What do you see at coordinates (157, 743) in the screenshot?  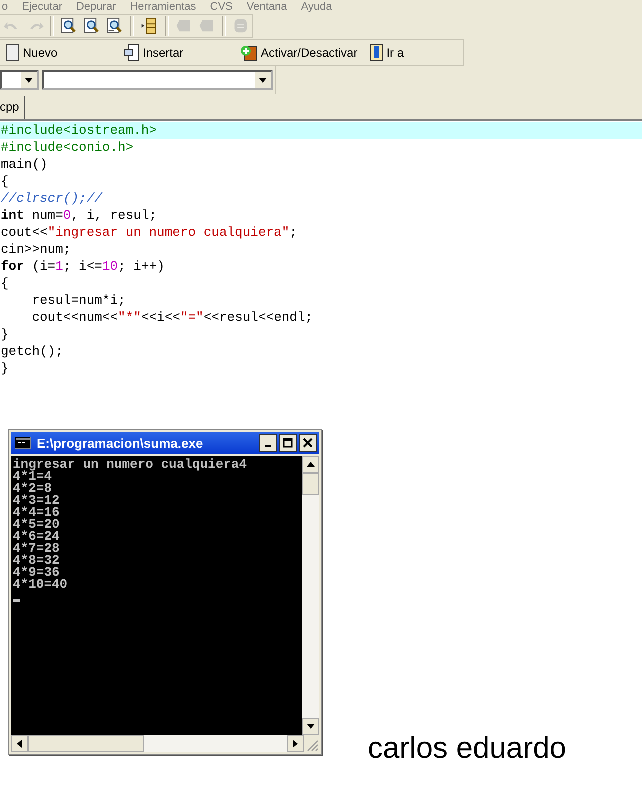 I see `horizontal-scrollbar` at bounding box center [157, 743].